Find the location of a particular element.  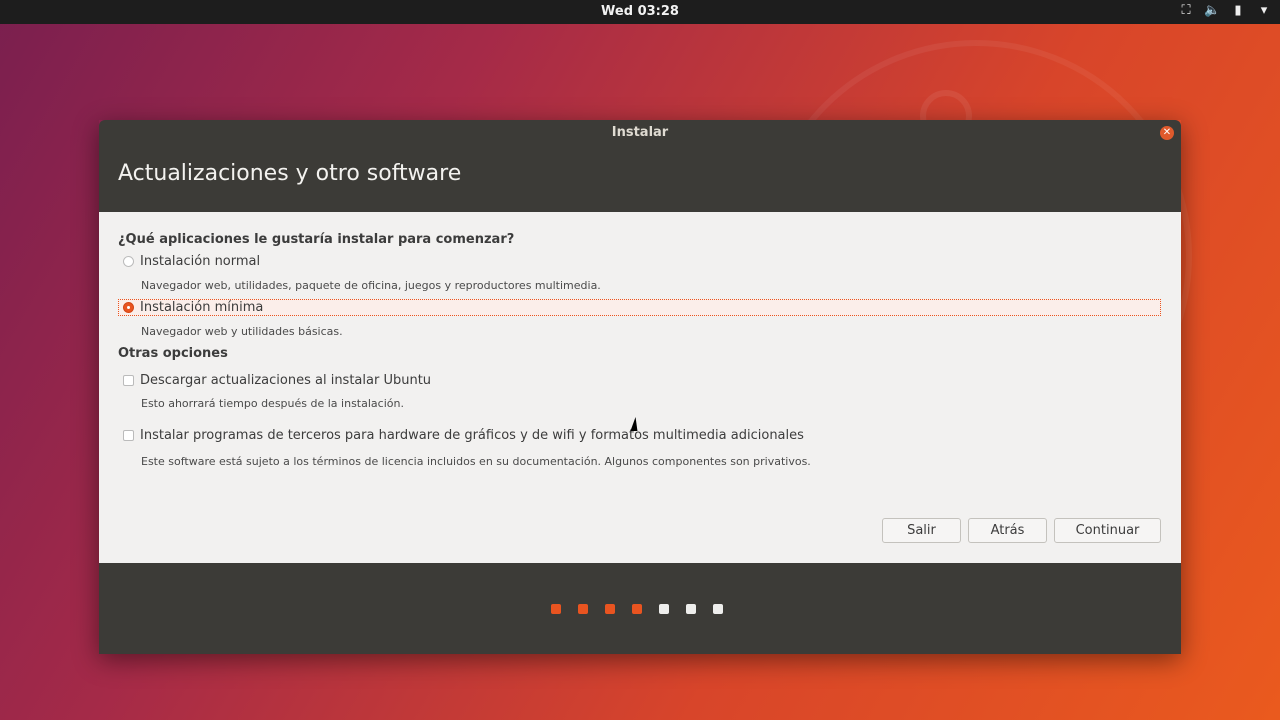

radio-label: Instalación normal is located at coordinates (200, 261).